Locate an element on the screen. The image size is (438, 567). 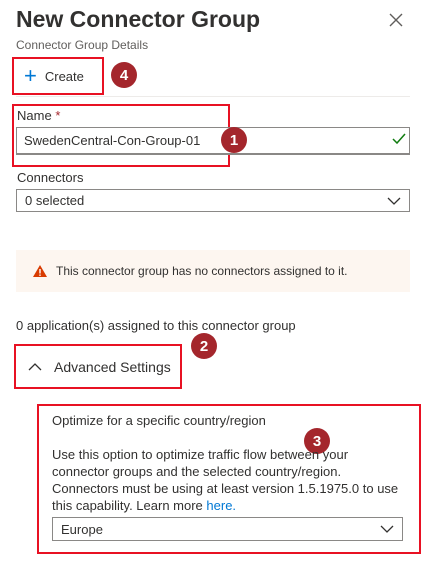
connectors-dropdown: 0 selected is located at coordinates (213, 200).